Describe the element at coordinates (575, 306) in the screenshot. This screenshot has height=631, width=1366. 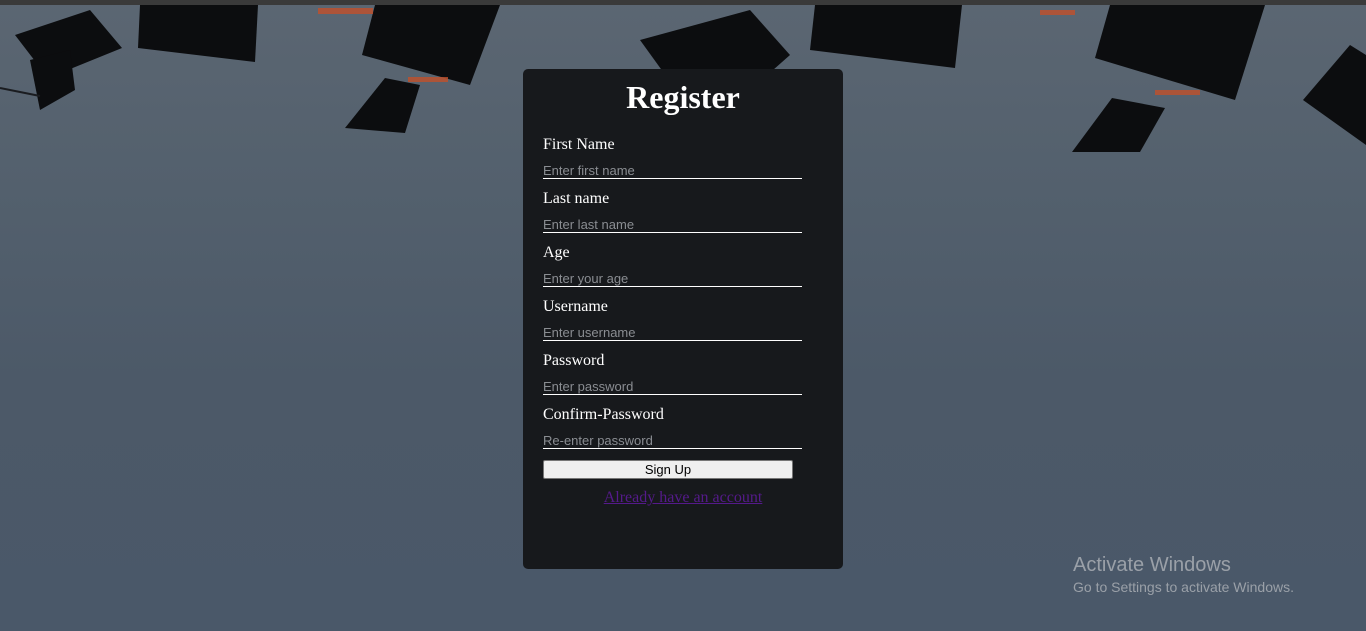
I see `username-label: Username` at that location.